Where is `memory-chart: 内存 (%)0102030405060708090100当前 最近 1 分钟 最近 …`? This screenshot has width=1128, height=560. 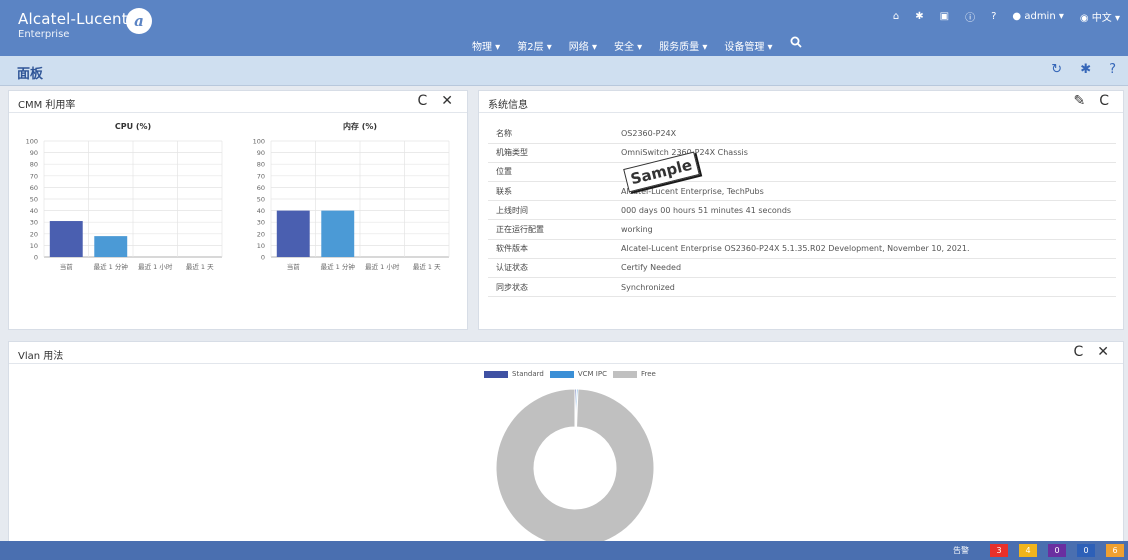 memory-chart: 内存 (%)0102030405060708090100当前 最近 1 分钟 最近 … is located at coordinates (351, 196).